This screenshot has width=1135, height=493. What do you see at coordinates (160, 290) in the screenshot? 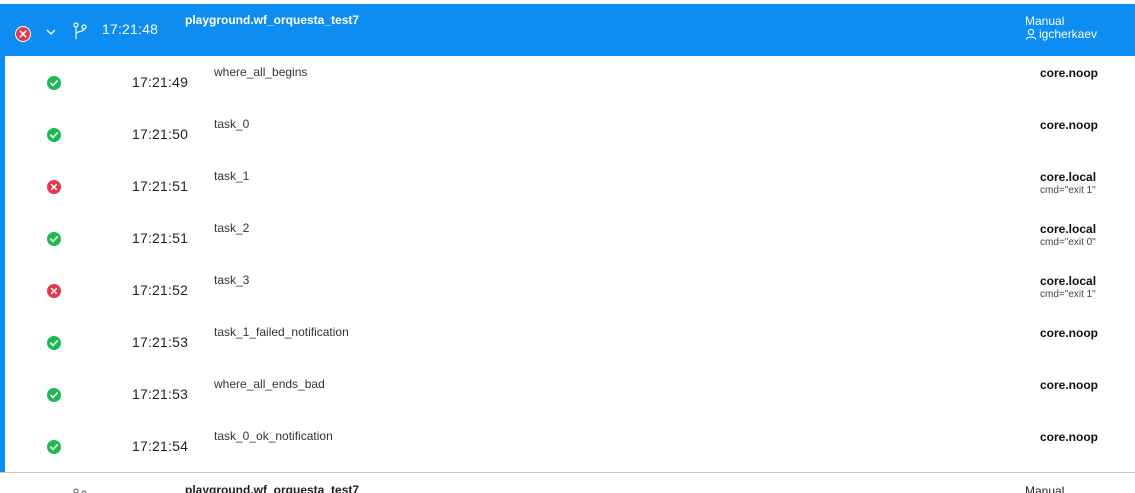
I see `task-time: 17:21:52` at bounding box center [160, 290].